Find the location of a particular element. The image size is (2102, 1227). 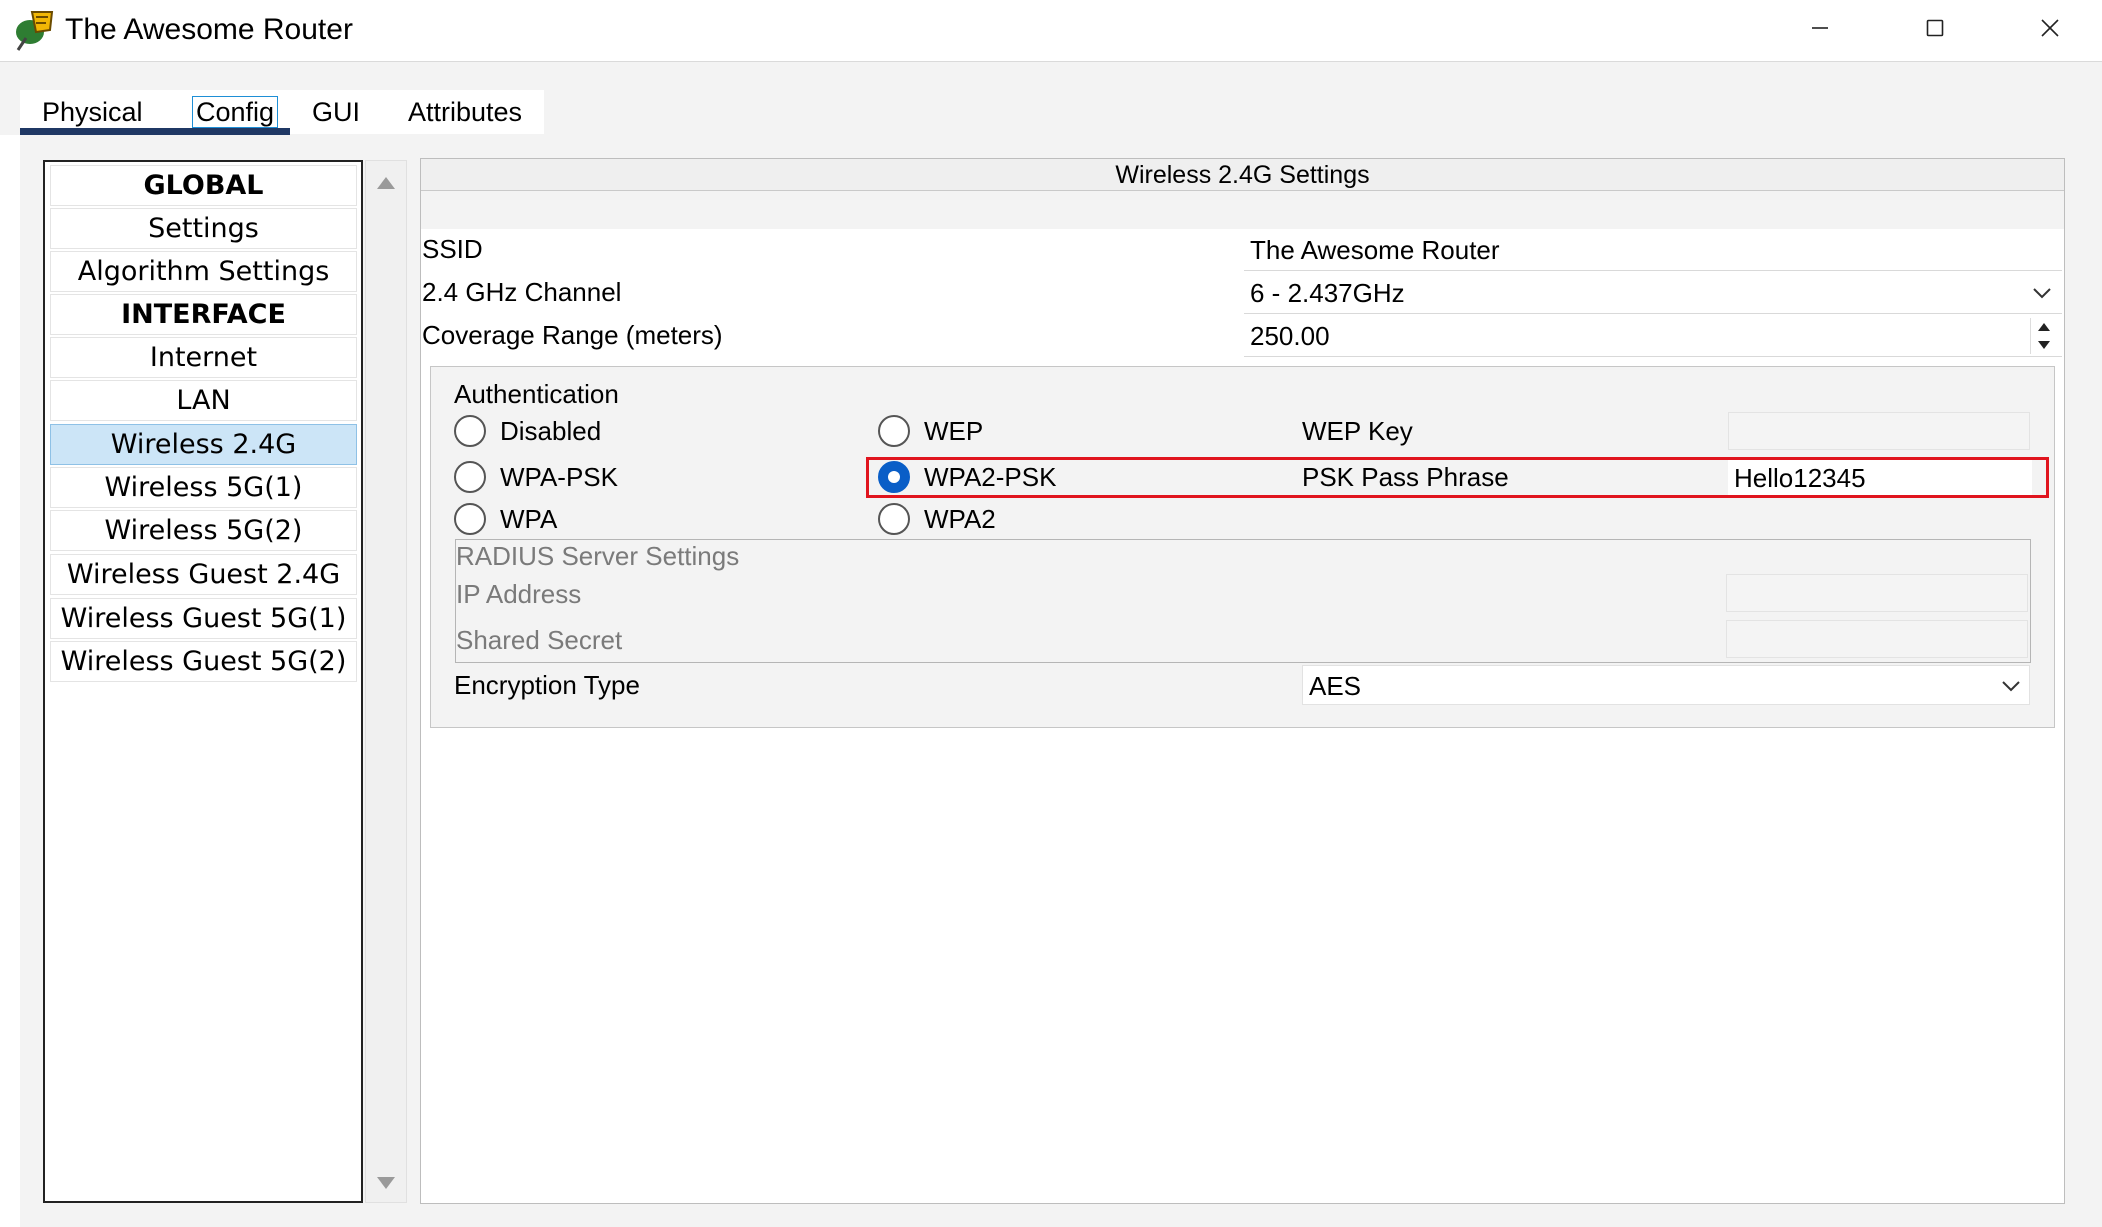

maximize-icon is located at coordinates (1935, 28).